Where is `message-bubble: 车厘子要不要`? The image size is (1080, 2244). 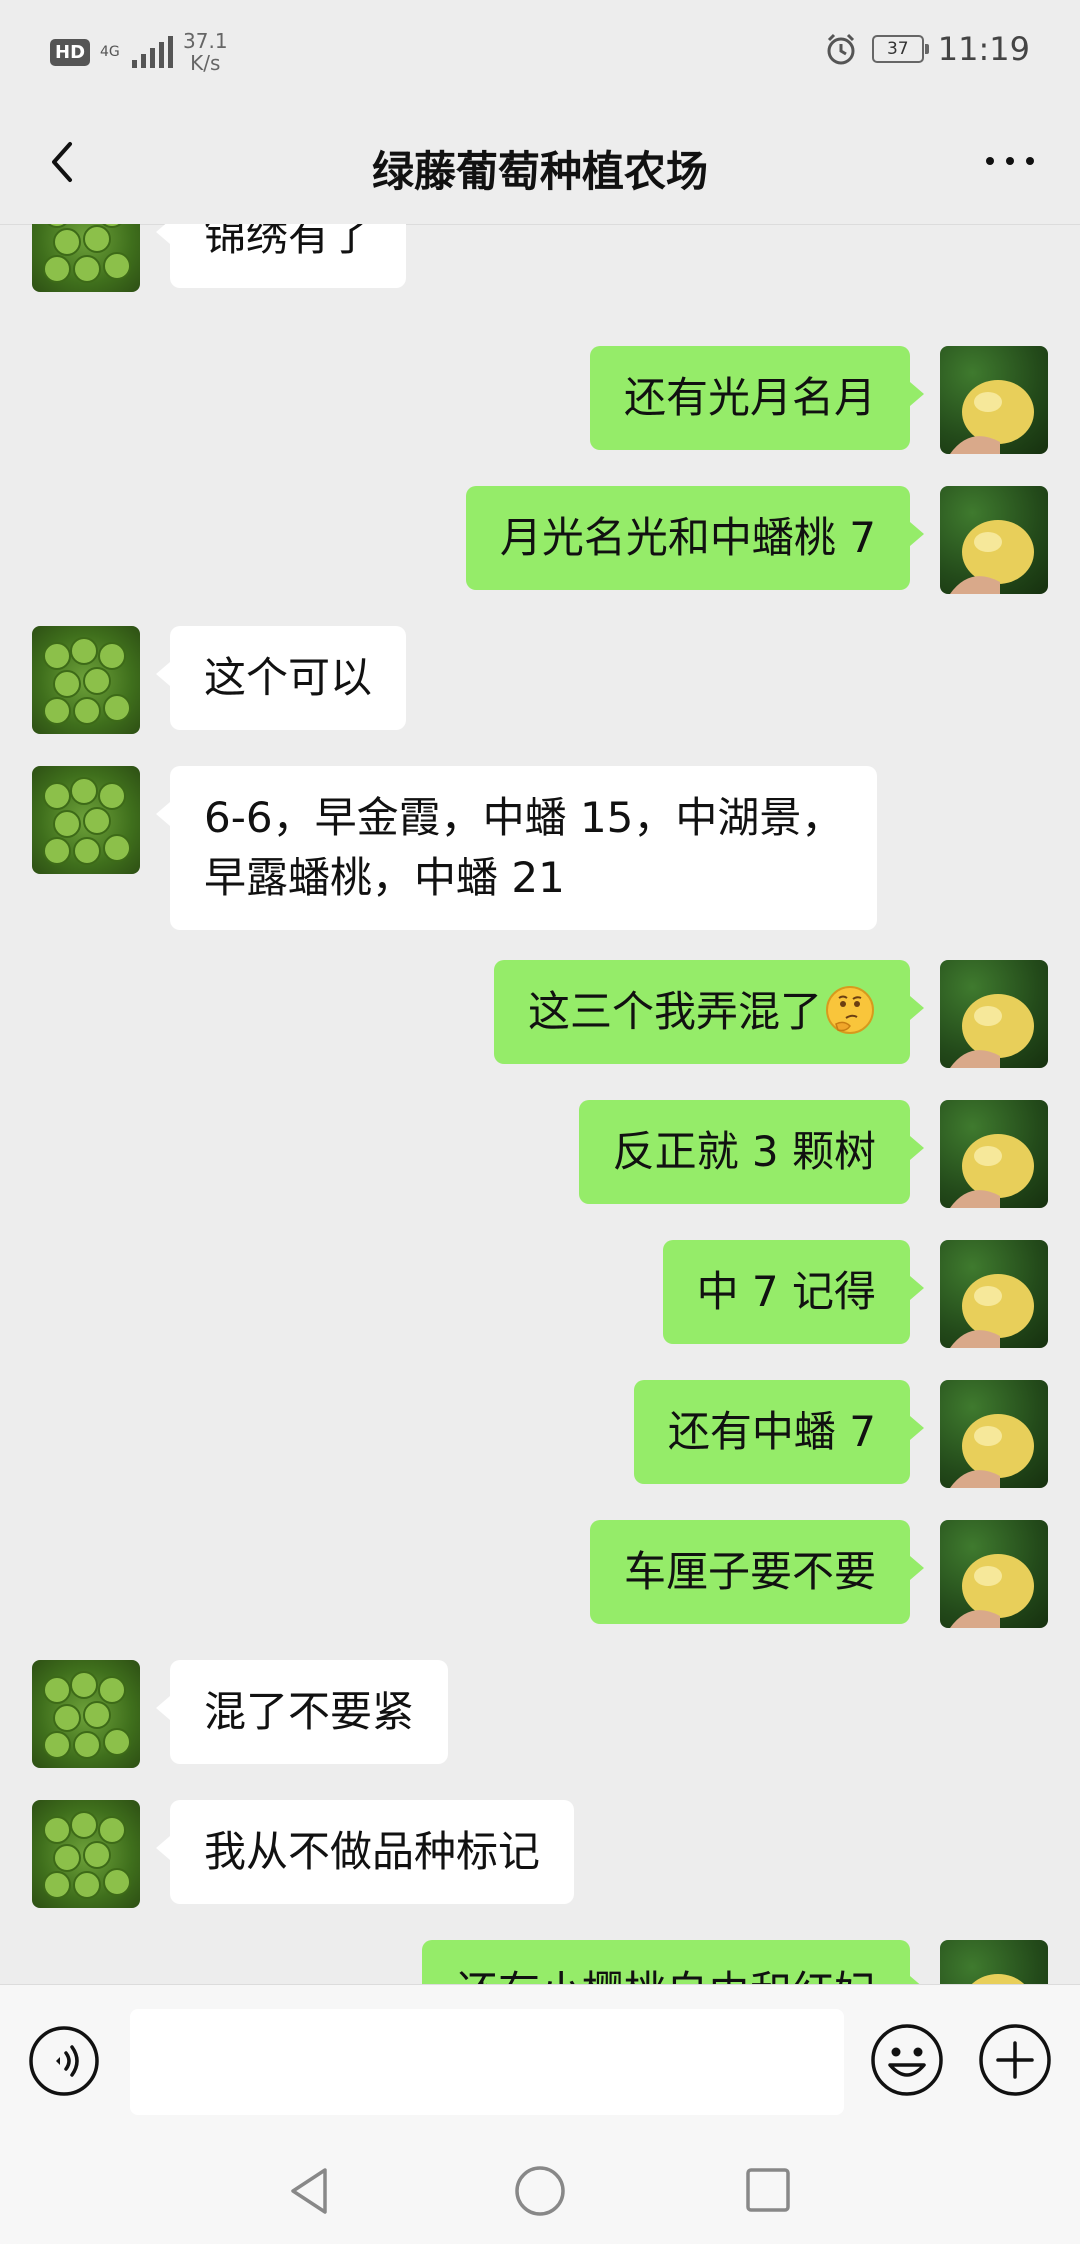
message-bubble: 车厘子要不要 is located at coordinates (757, 1572).